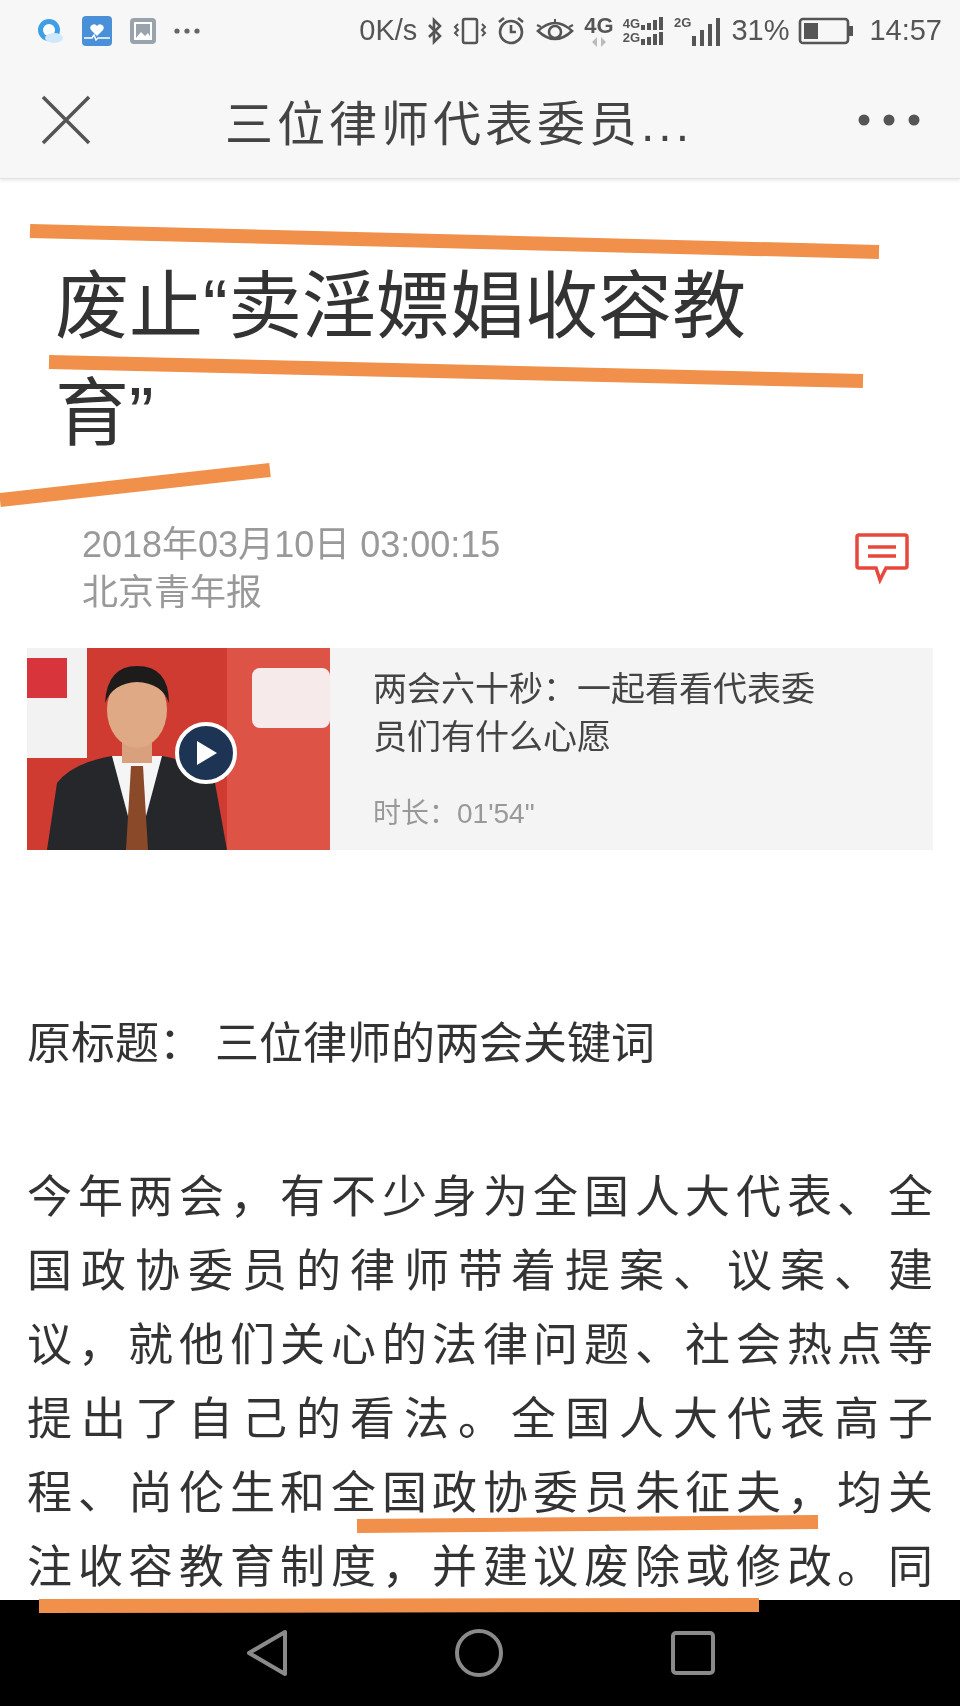 This screenshot has height=1706, width=960. I want to click on net-speed: 0K/s, so click(388, 31).